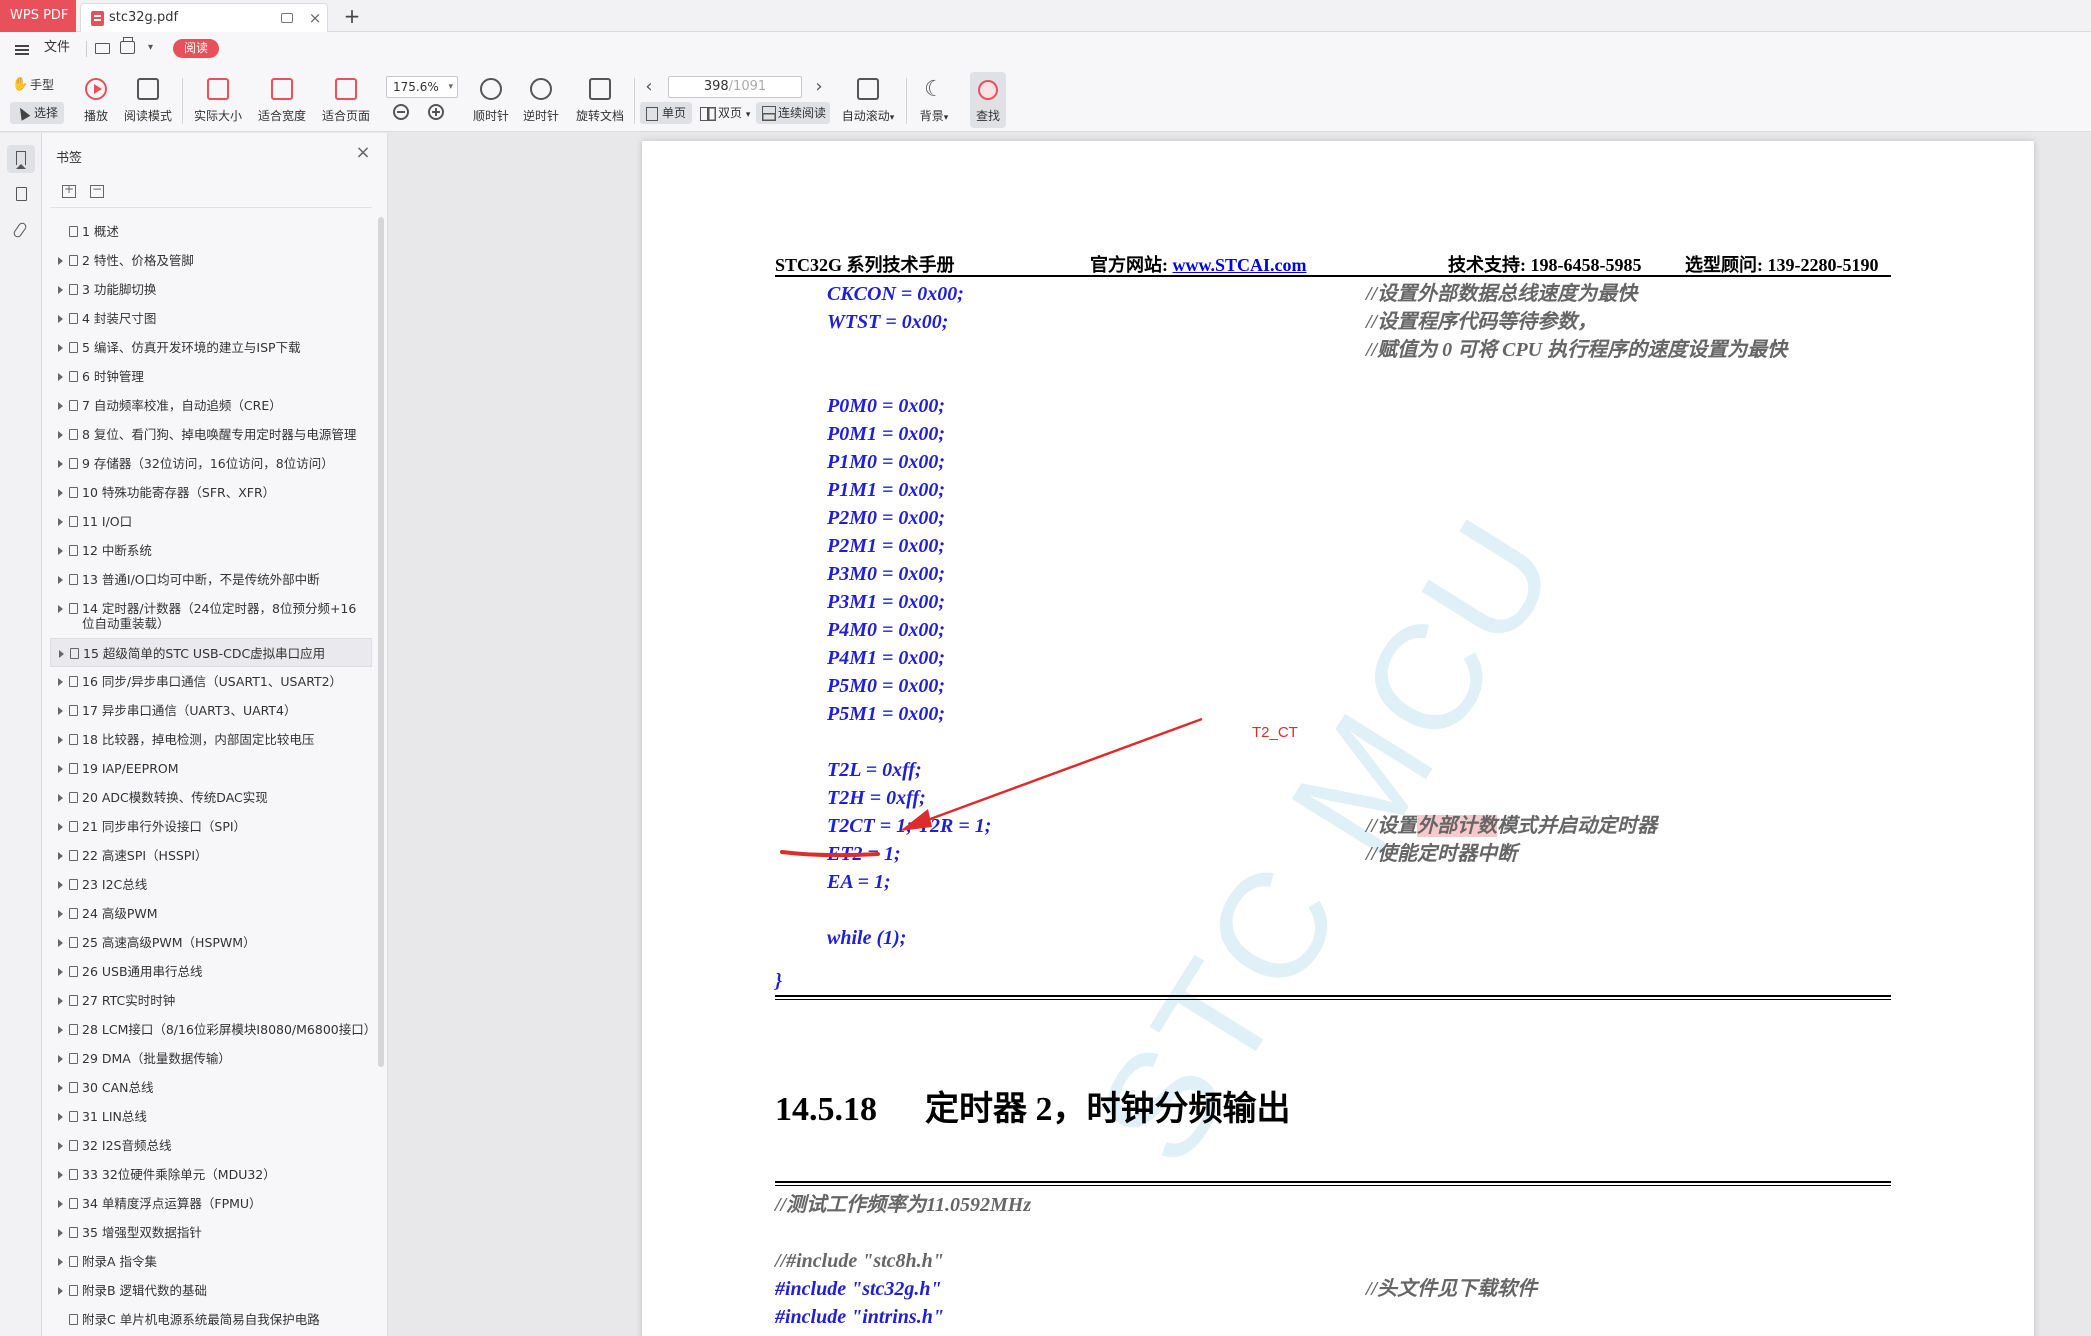 This screenshot has height=1336, width=2091. I want to click on read-mode-badge: 阅读, so click(196, 48).